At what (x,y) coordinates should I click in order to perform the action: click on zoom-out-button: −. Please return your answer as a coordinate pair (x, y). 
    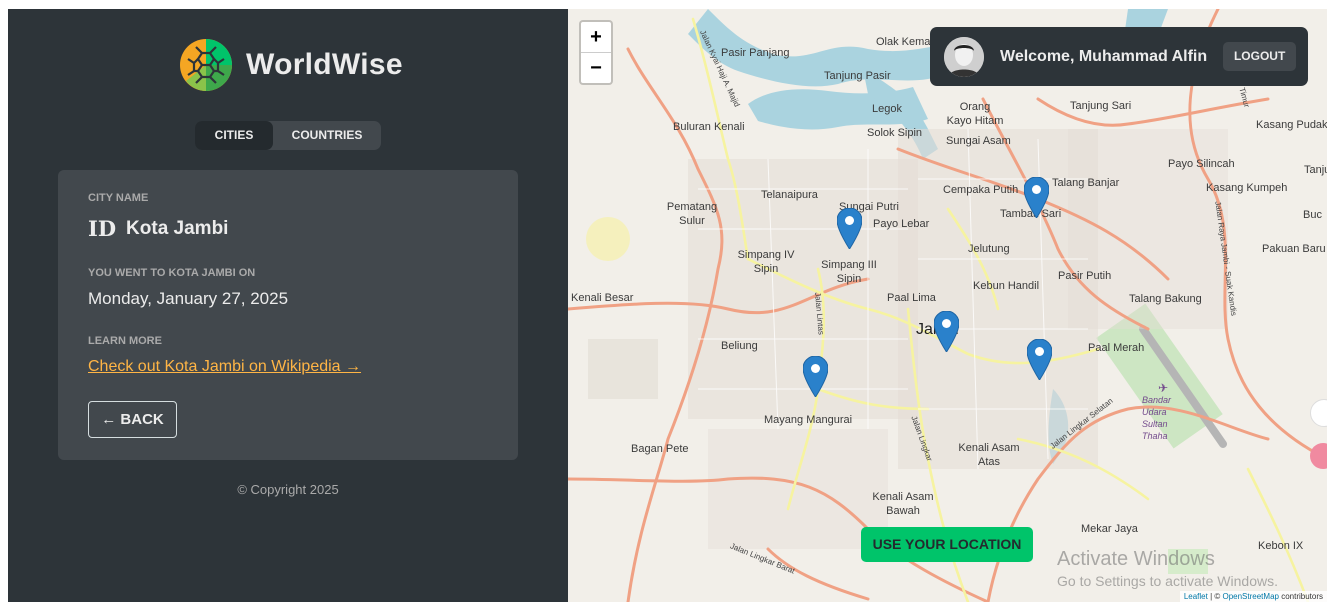
    Looking at the image, I should click on (596, 67).